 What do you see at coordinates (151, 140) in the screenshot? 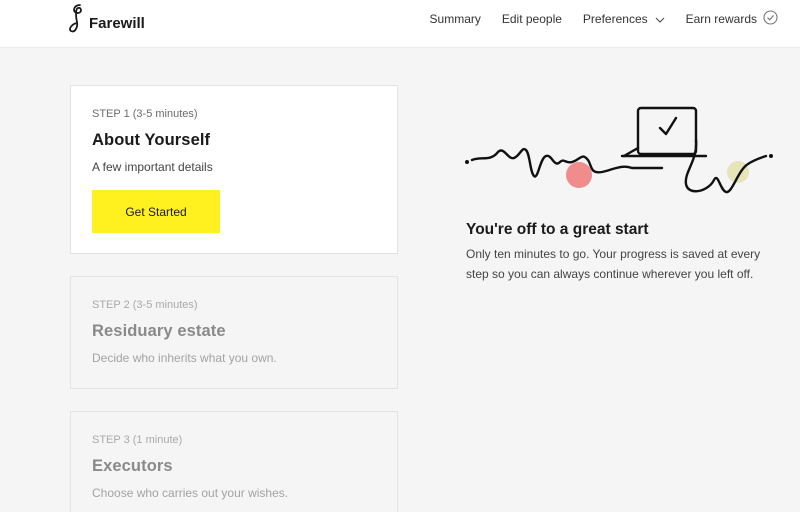
I see `step-title: About Yourself` at bounding box center [151, 140].